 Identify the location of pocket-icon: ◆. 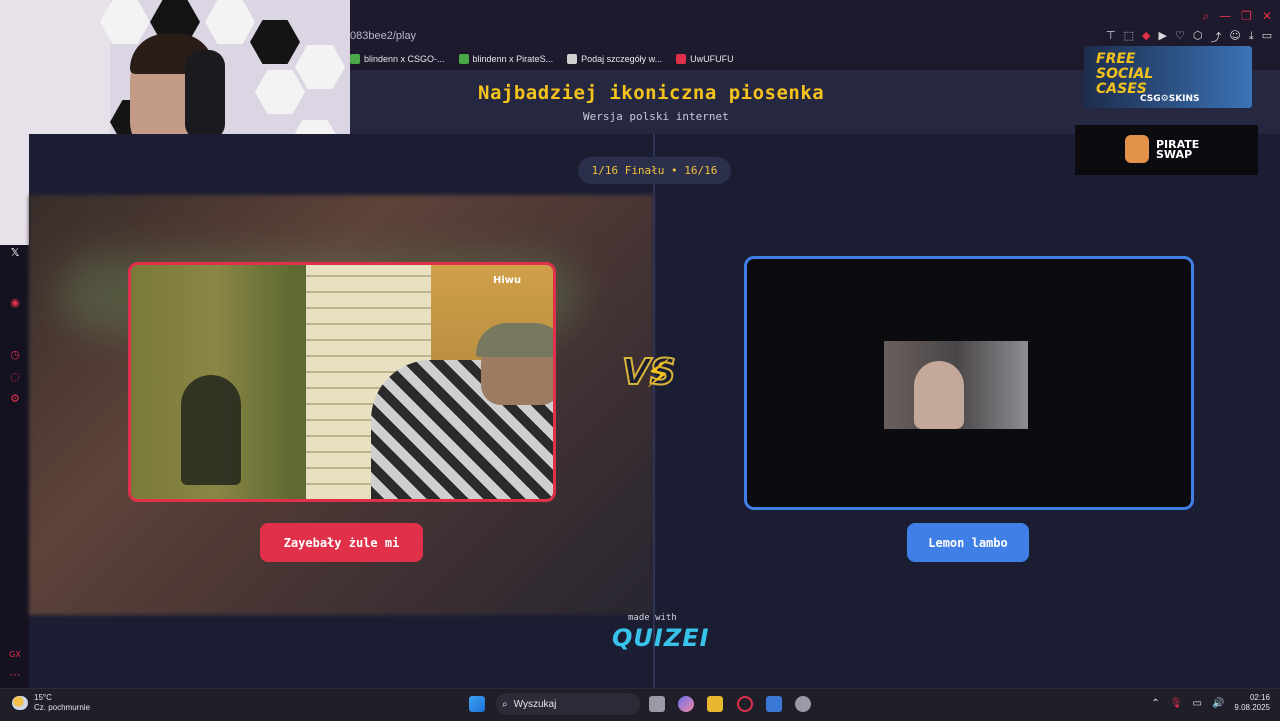
(1146, 37).